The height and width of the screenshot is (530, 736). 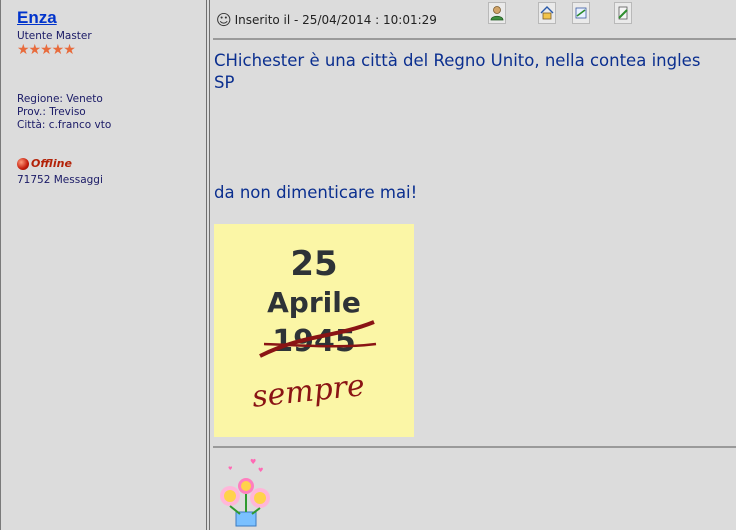 I want to click on post-header-divider, so click(x=474, y=39).